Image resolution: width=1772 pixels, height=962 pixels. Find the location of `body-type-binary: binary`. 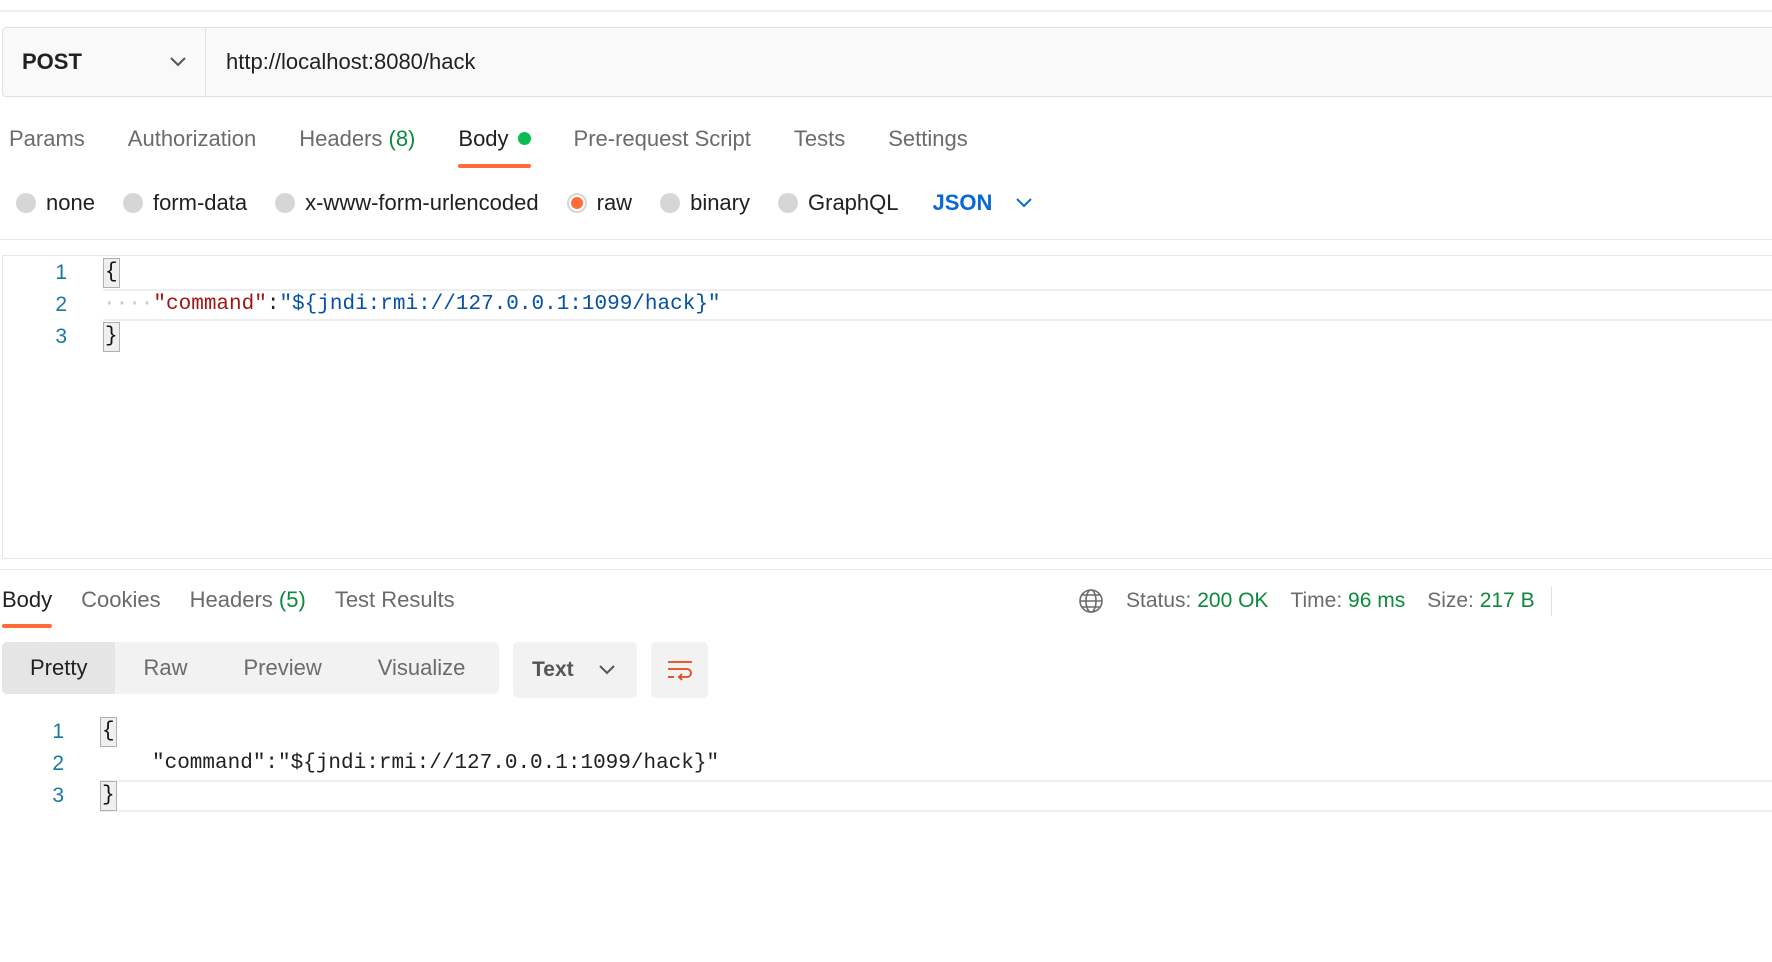

body-type-binary: binary is located at coordinates (705, 203).